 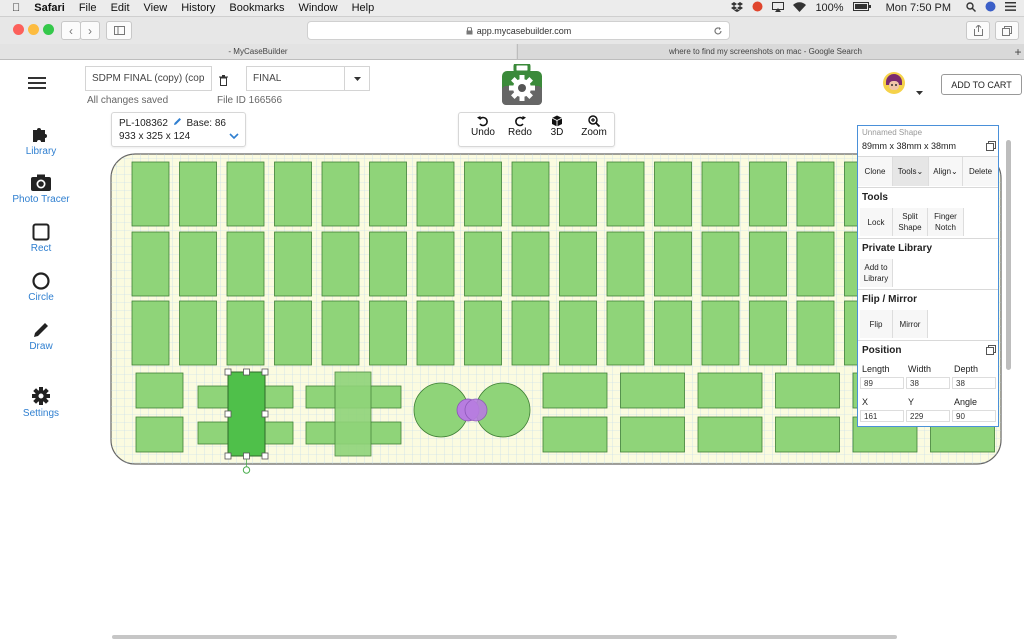 I want to click on dropbox-icon, so click(x=737, y=8).